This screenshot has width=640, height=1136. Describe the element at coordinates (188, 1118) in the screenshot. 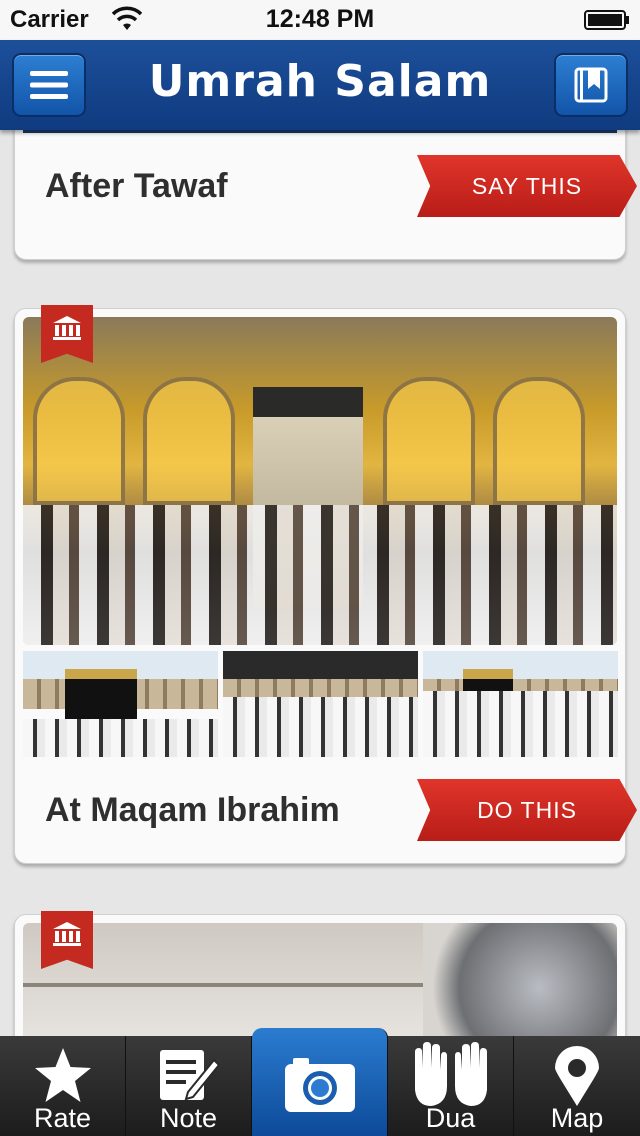

I see `tab-label: Note` at that location.